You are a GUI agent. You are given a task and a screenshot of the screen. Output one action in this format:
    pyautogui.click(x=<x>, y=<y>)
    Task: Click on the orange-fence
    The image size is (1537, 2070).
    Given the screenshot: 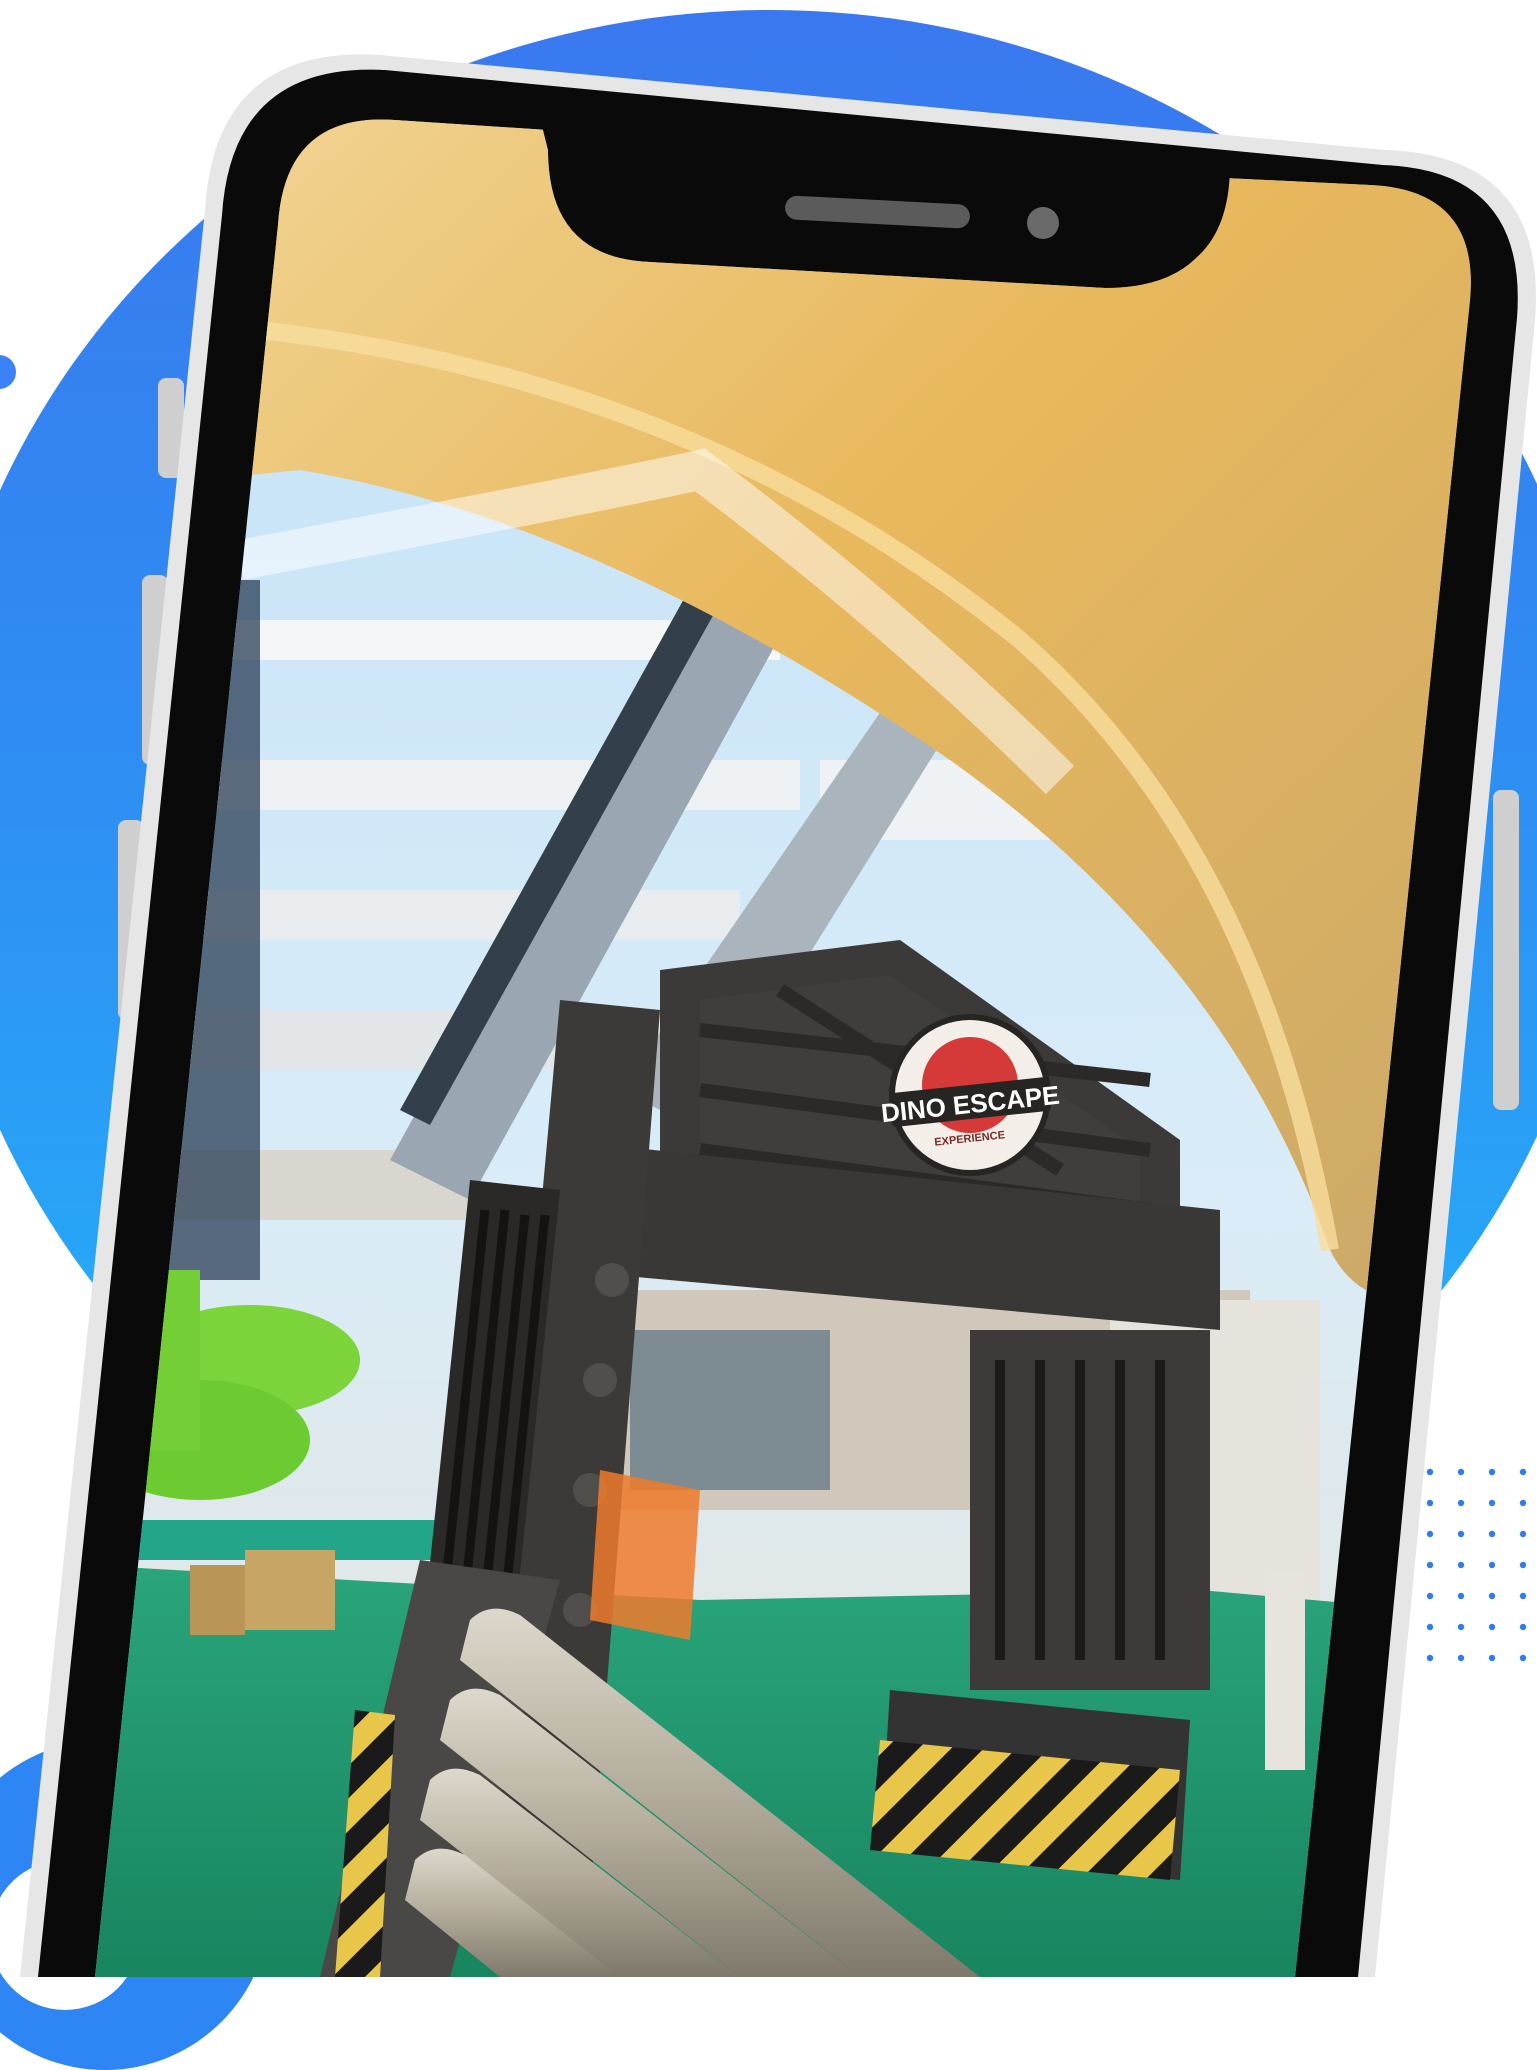 What is the action you would take?
    pyautogui.click(x=645, y=1555)
    